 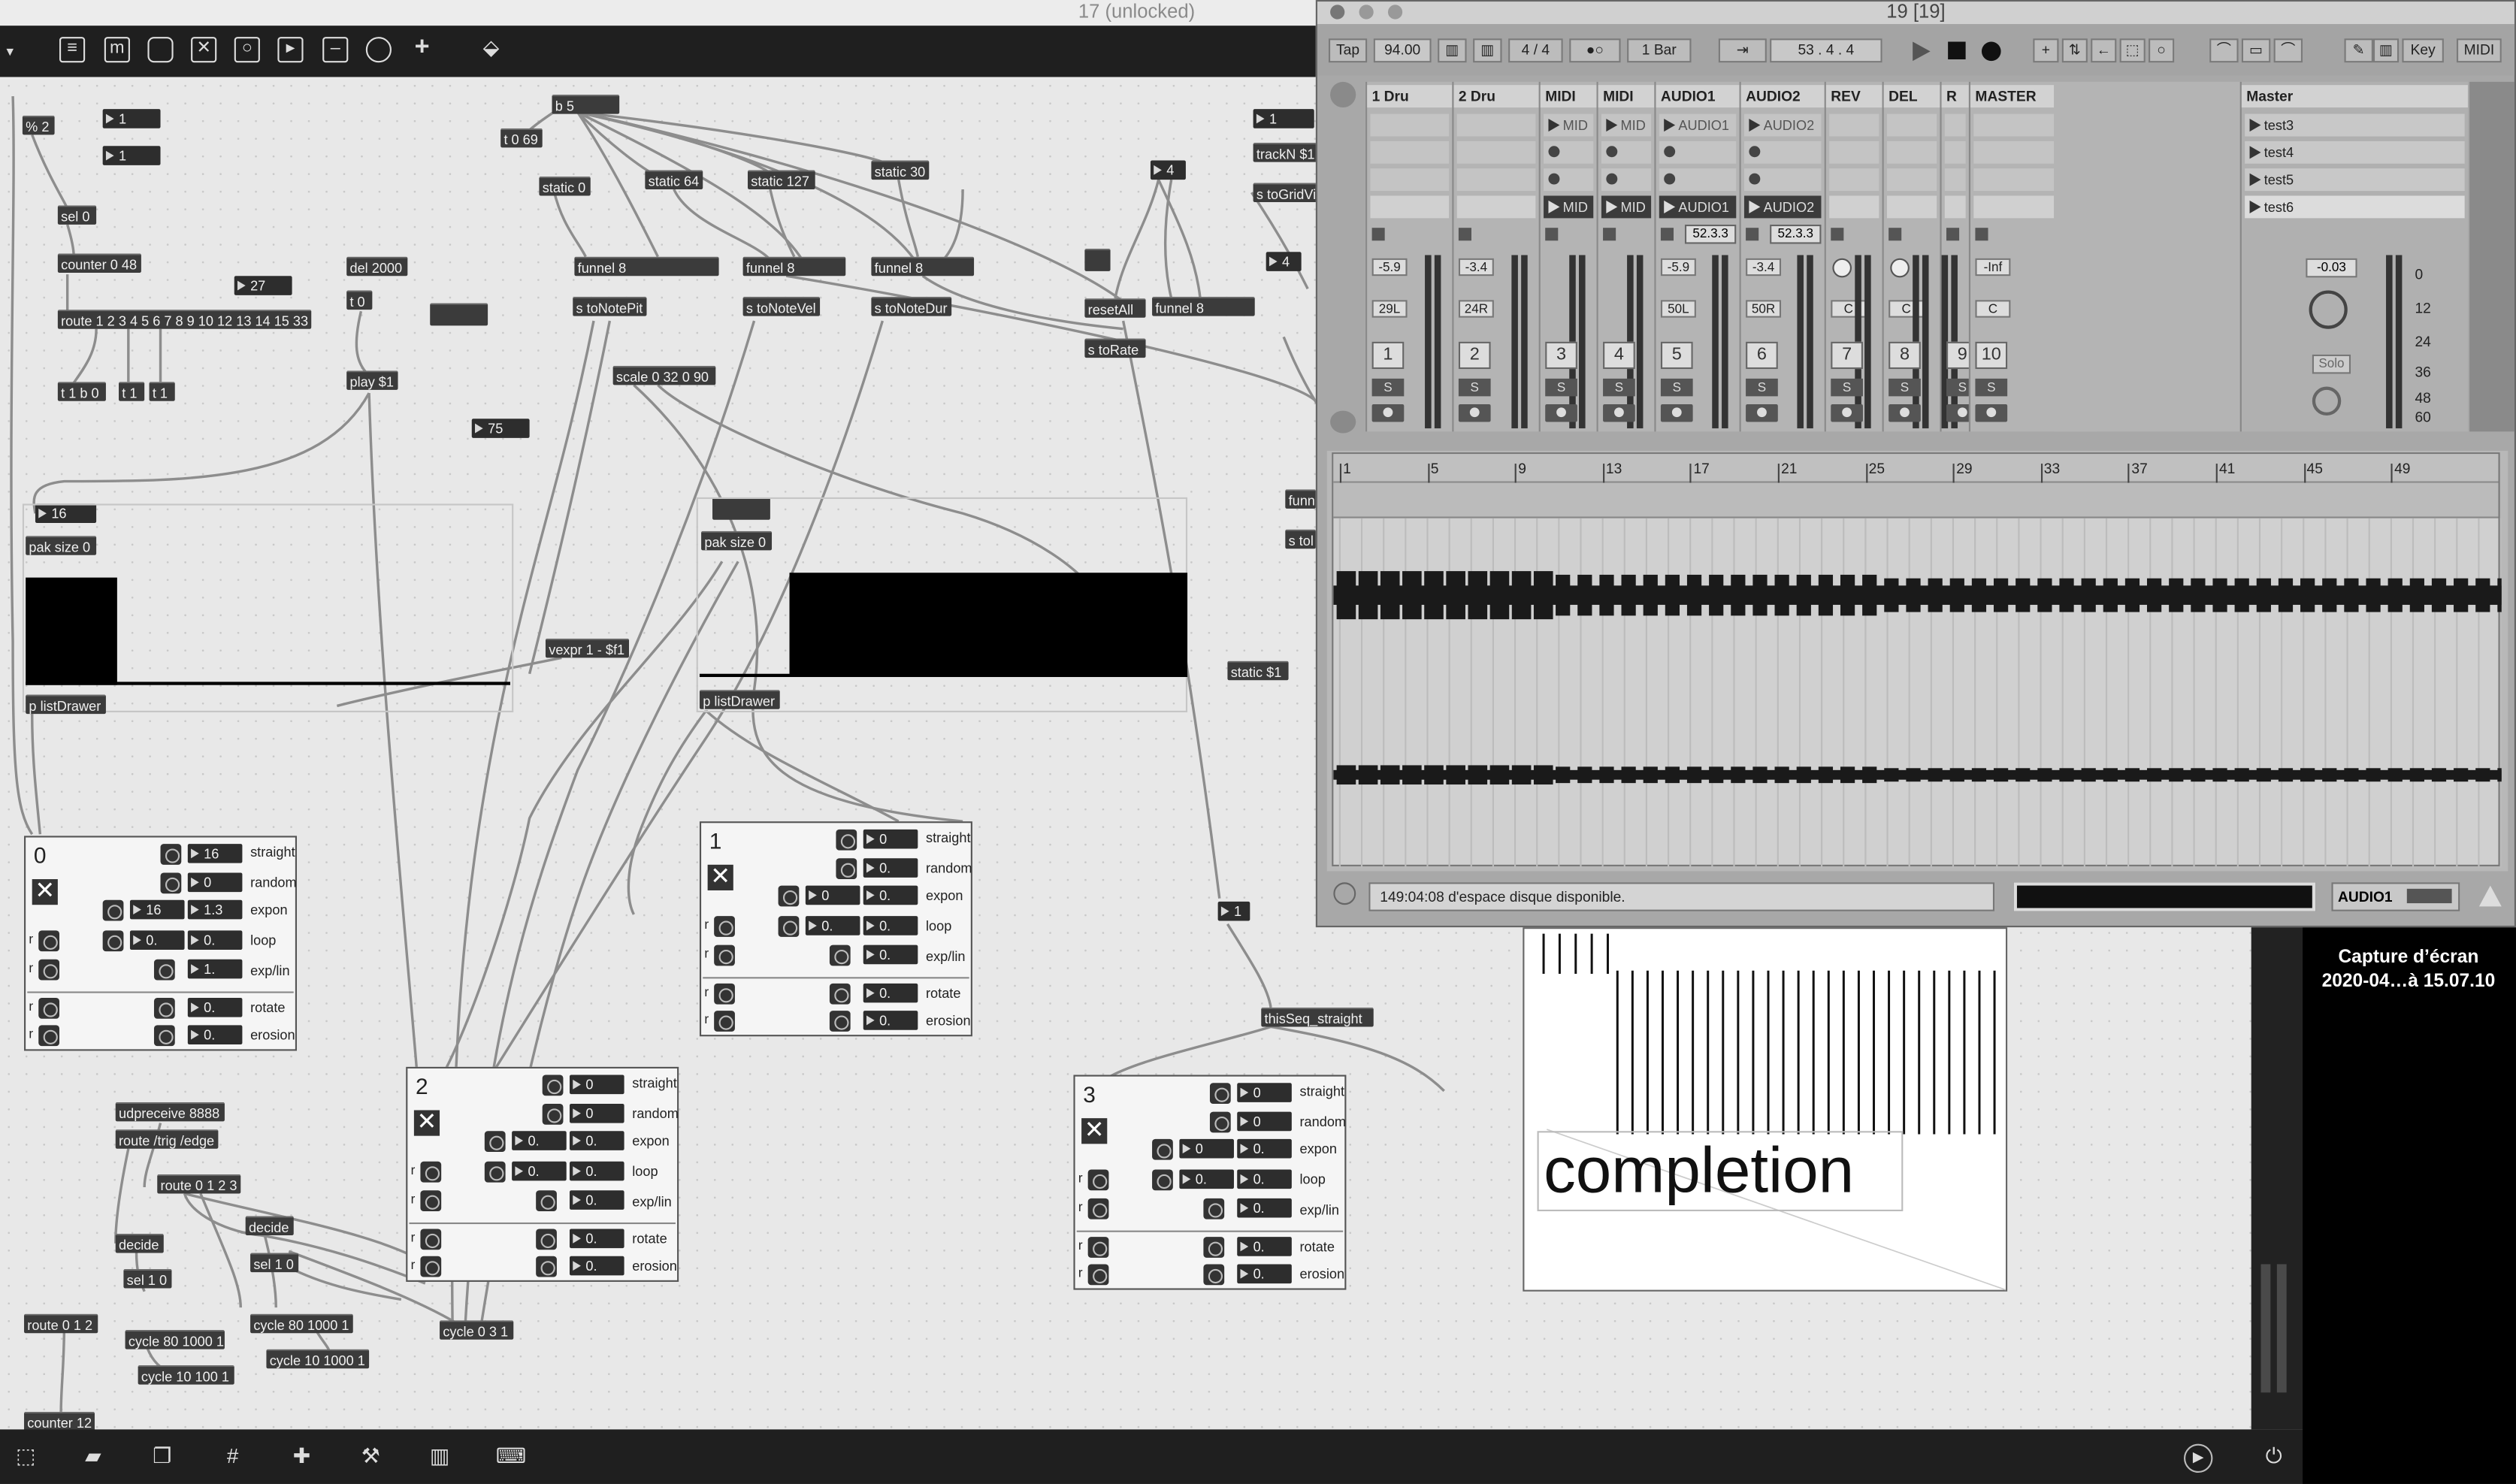 What do you see at coordinates (1826, 51) in the screenshot?
I see `position-field: 53 . 4 . 4` at bounding box center [1826, 51].